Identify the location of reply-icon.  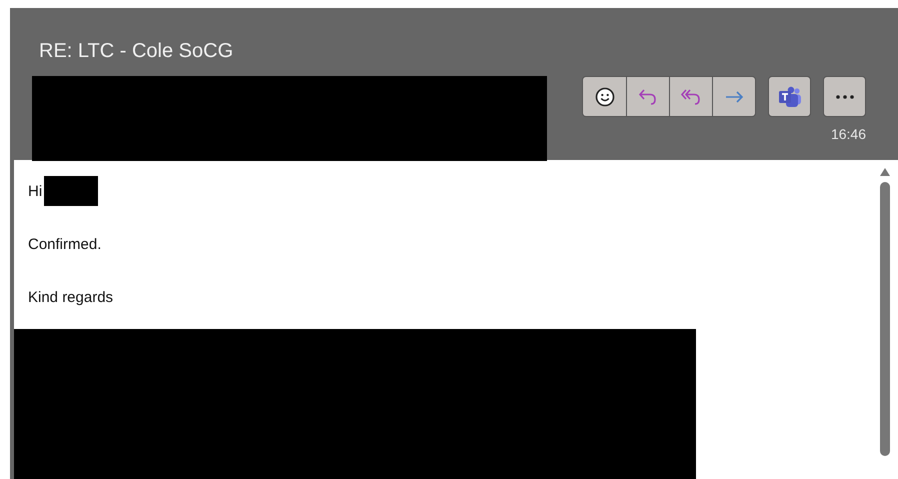
(648, 96).